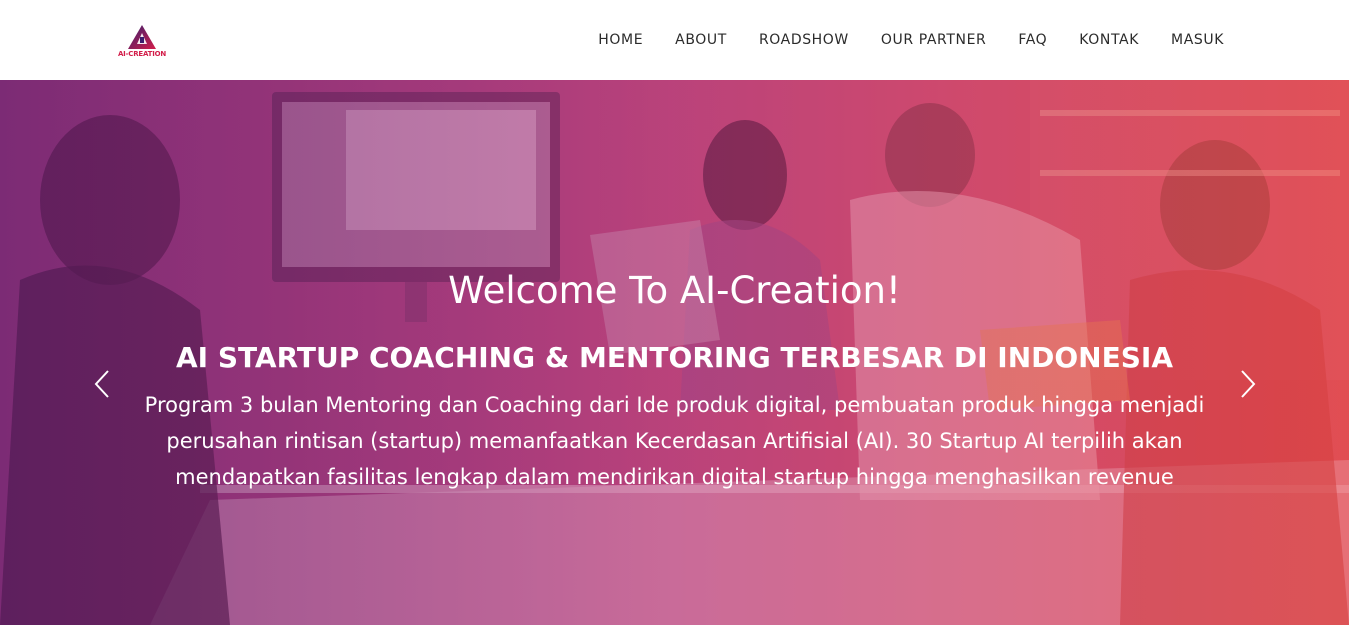 The width and height of the screenshot is (1349, 625). I want to click on chevron-right-icon, so click(1248, 384).